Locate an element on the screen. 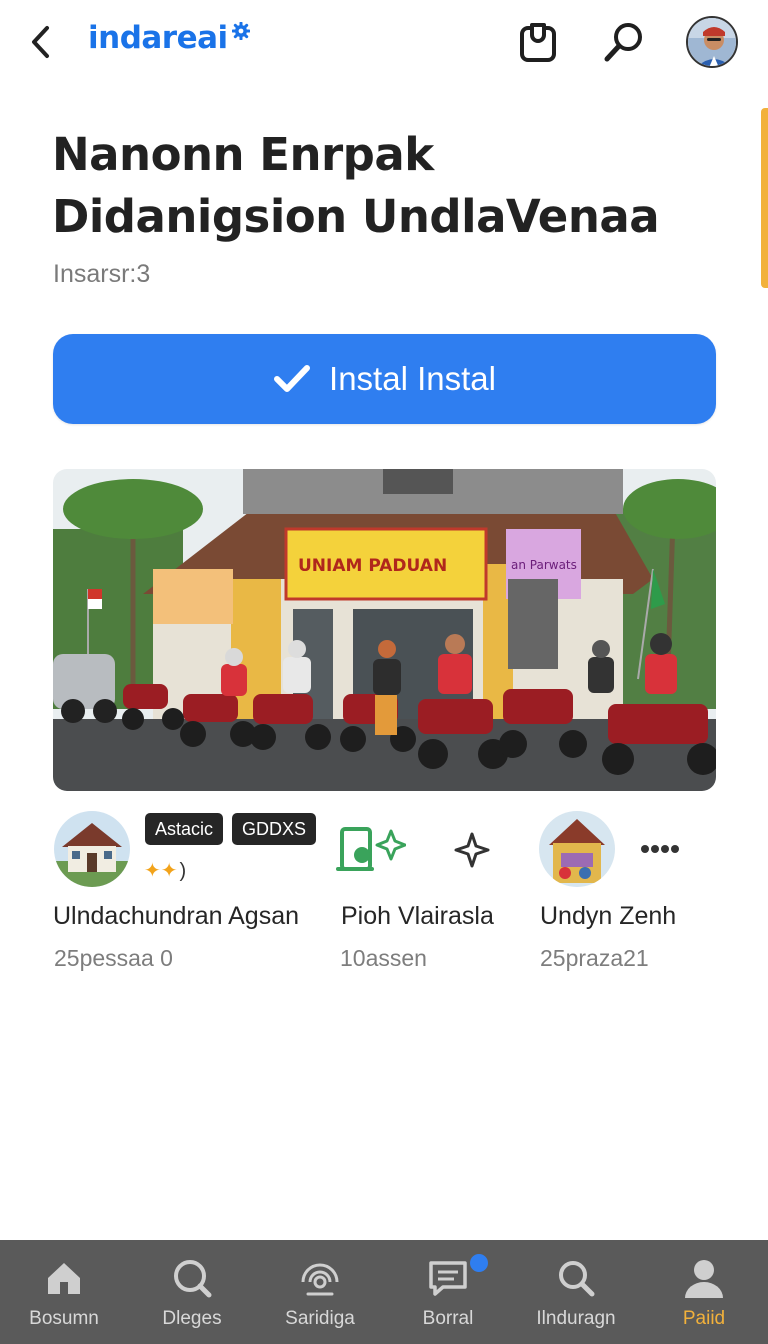 The width and height of the screenshot is (768, 1344). hero-sign-2: an Parwats is located at coordinates (544, 565).